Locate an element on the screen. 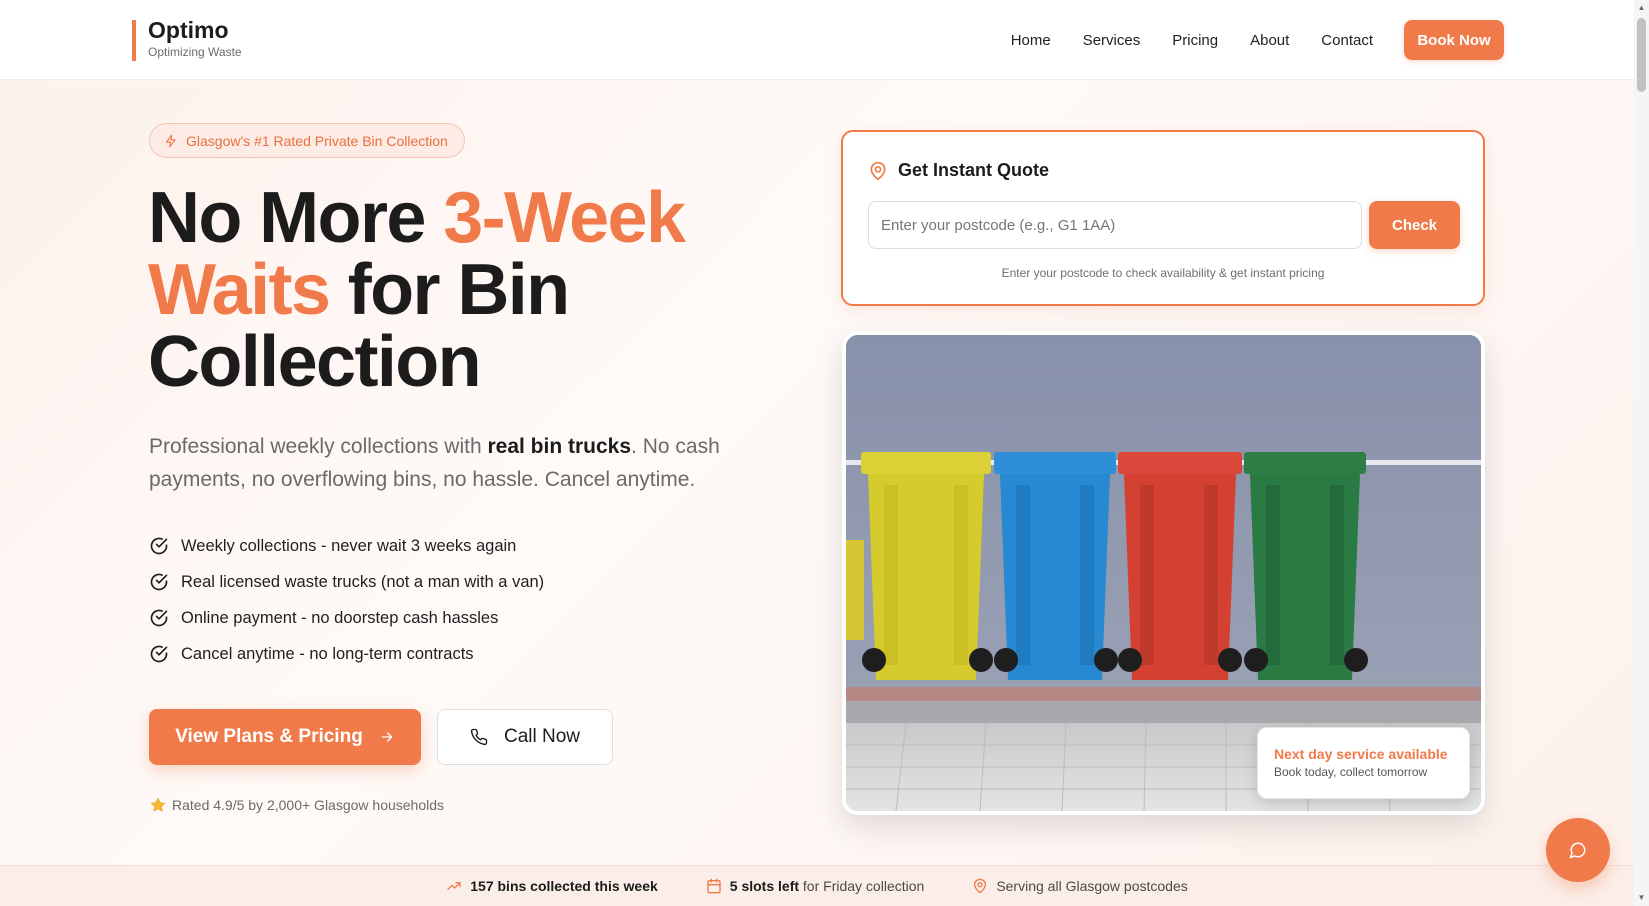 This screenshot has height=906, width=1649. stat-bins-text: 157 bins collected this week is located at coordinates (564, 886).